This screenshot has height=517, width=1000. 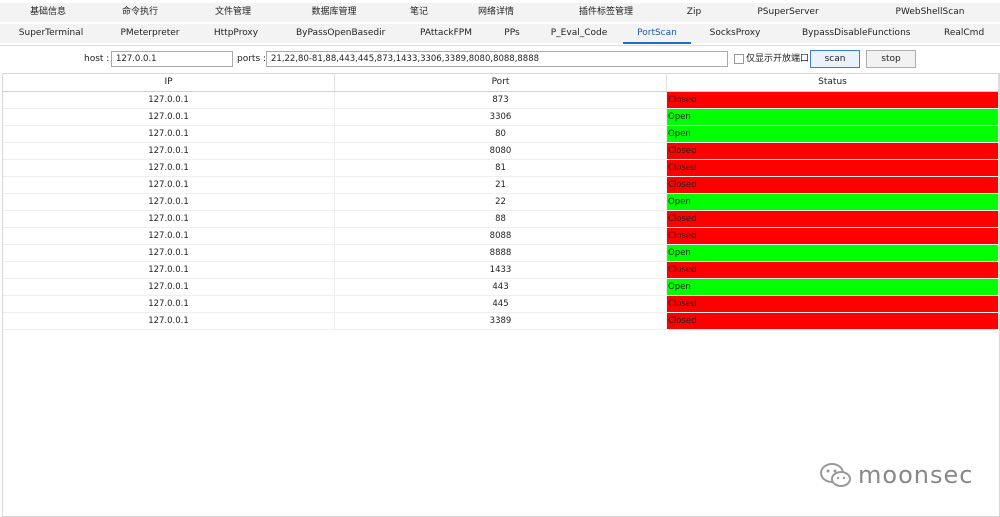 I want to click on ports-label: ports :, so click(x=252, y=59).